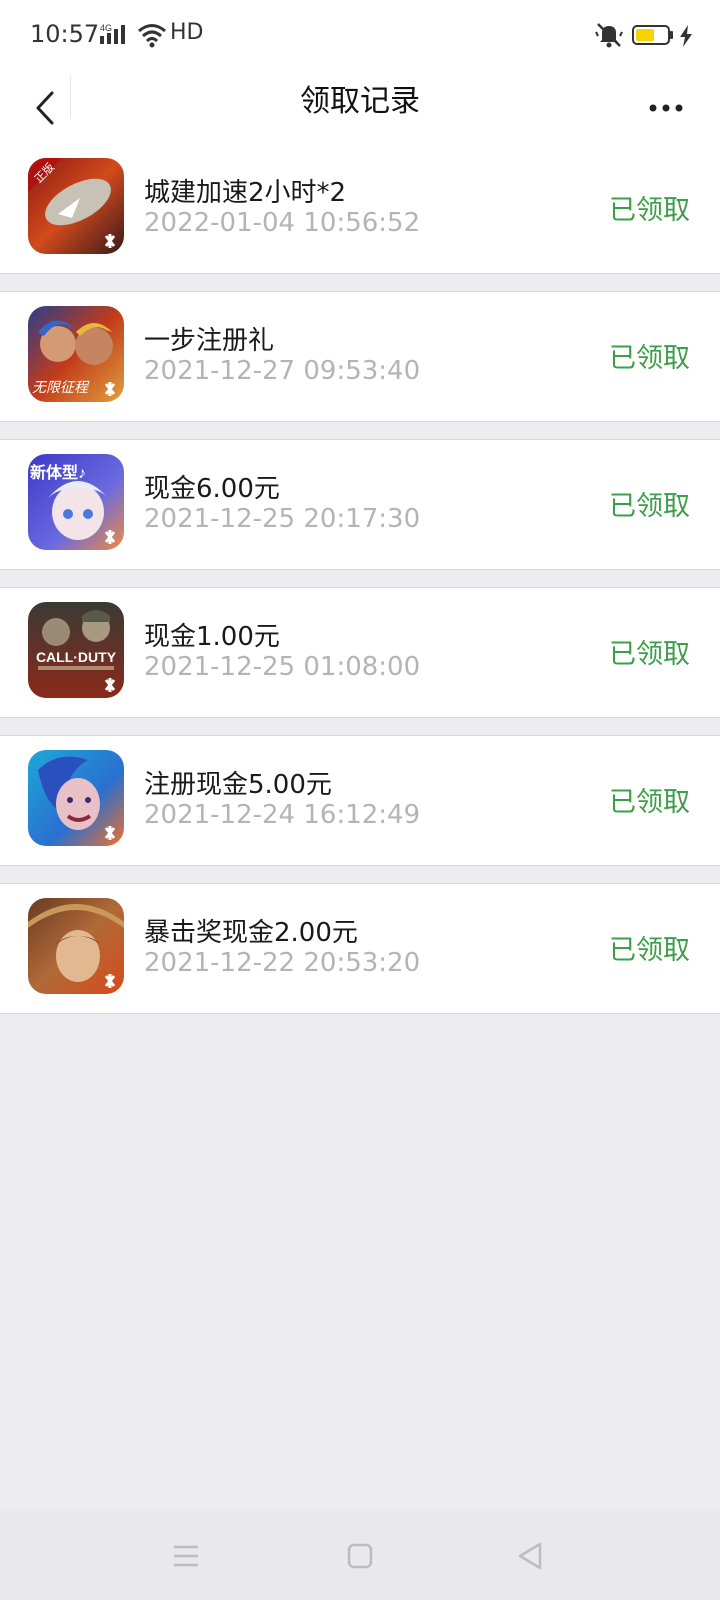 This screenshot has height=1600, width=720. I want to click on more-button, so click(666, 108).